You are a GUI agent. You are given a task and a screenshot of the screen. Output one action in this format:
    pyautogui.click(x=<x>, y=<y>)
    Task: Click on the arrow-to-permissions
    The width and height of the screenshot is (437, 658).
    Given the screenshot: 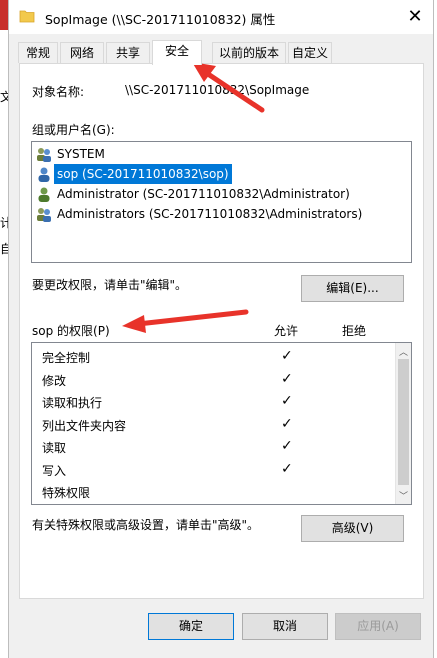 What is the action you would take?
    pyautogui.click(x=185, y=321)
    